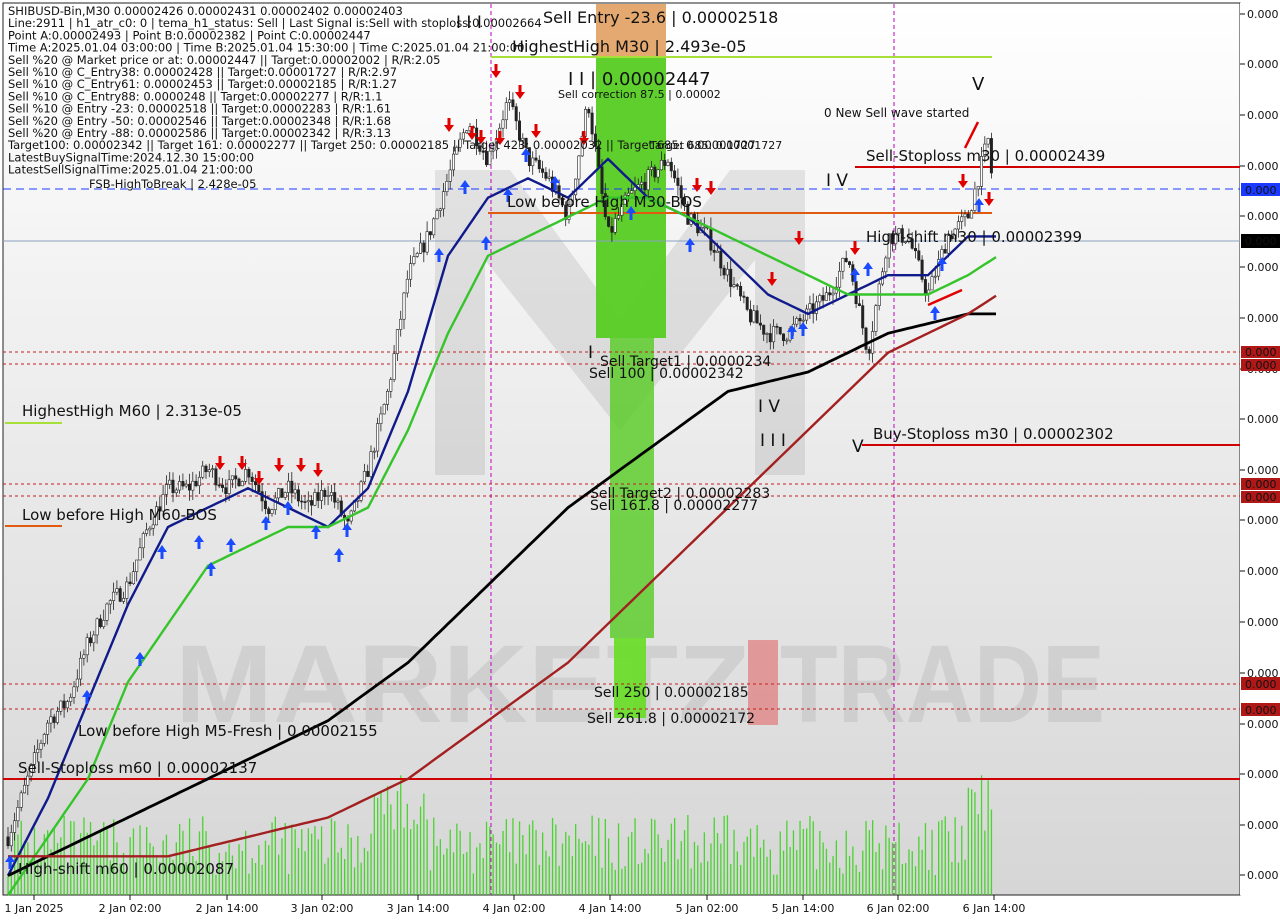  Describe the element at coordinates (707, 908) in the screenshot. I see `time-tick-label: 5 Jan 02:00` at that location.